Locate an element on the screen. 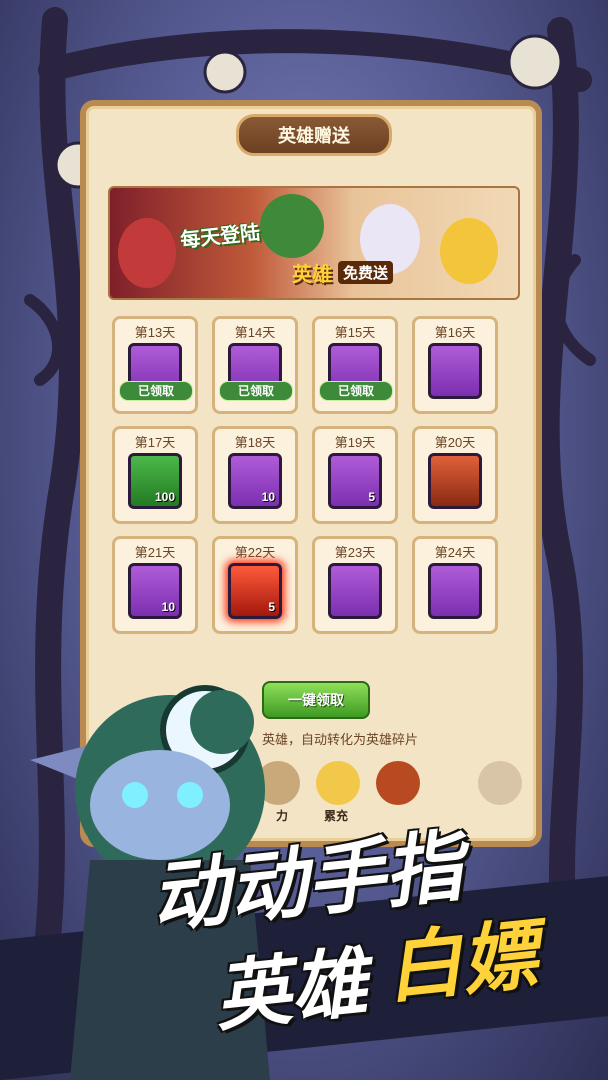  day-label: 第13天 is located at coordinates (155, 332).